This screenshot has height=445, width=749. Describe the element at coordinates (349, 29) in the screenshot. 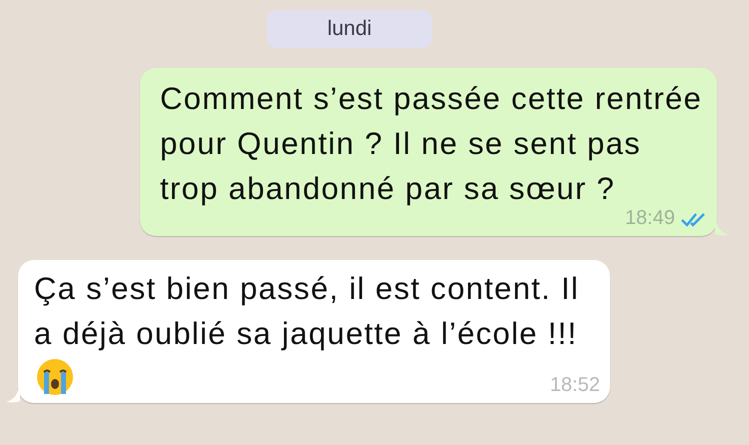

I see `date-chip: lundi` at that location.